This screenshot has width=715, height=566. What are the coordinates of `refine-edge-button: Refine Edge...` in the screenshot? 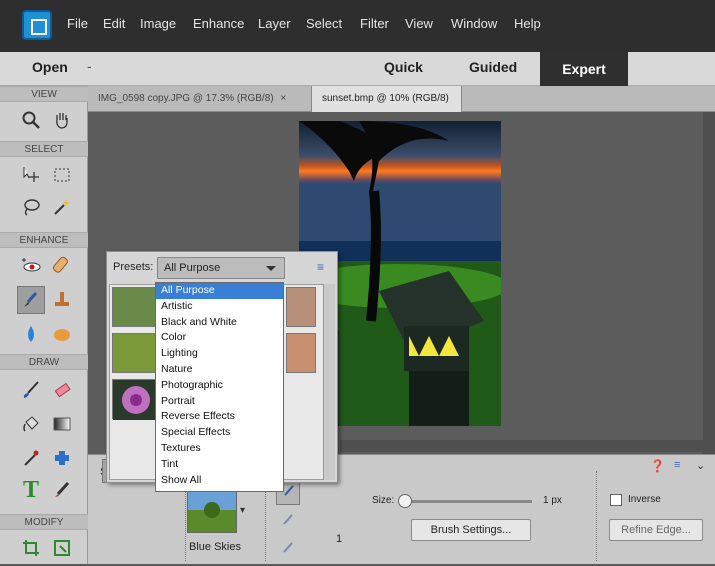 It's located at (656, 530).